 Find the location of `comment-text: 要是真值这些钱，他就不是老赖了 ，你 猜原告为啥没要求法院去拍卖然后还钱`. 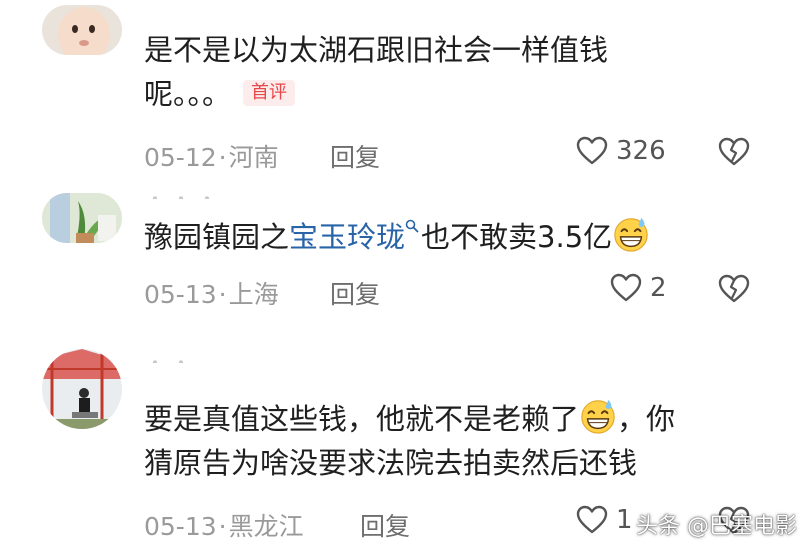

comment-text: 要是真值这些钱，他就不是老赖了 ，你 猜原告为啥没要求法院去拍卖然后还钱 is located at coordinates (409, 441).